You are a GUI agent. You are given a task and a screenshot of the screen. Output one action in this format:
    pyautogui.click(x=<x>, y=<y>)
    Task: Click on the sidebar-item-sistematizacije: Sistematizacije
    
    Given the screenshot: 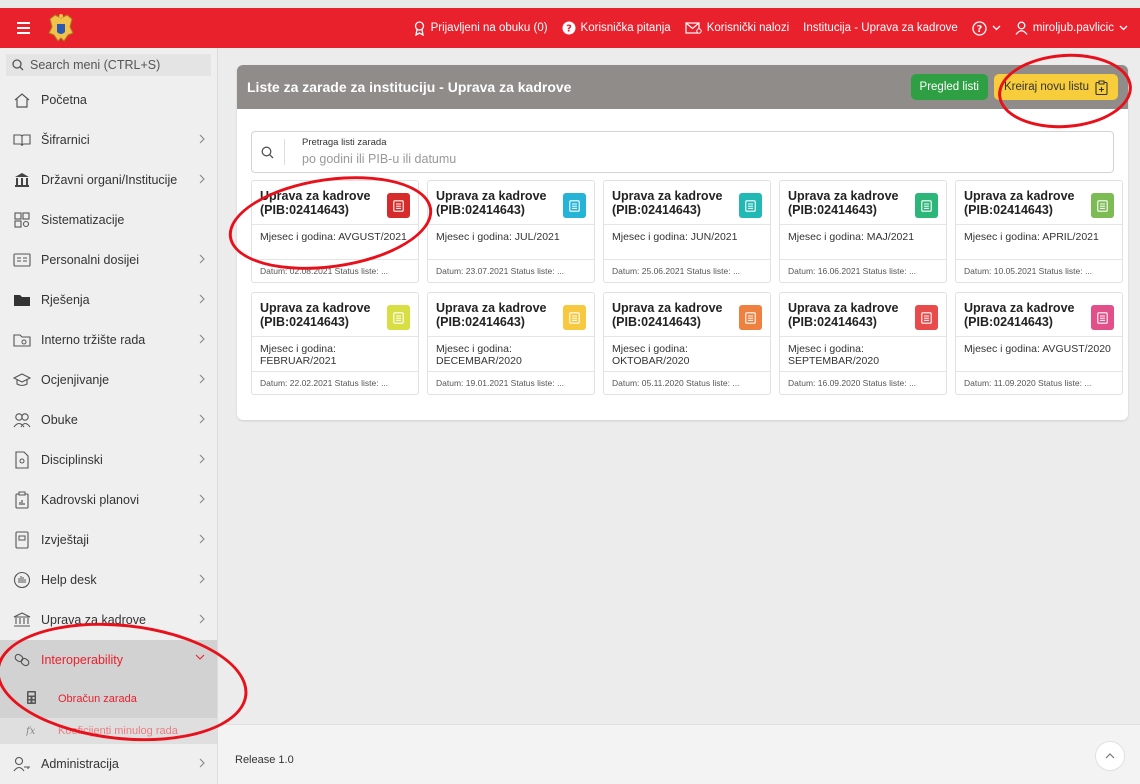 What is the action you would take?
    pyautogui.click(x=108, y=220)
    